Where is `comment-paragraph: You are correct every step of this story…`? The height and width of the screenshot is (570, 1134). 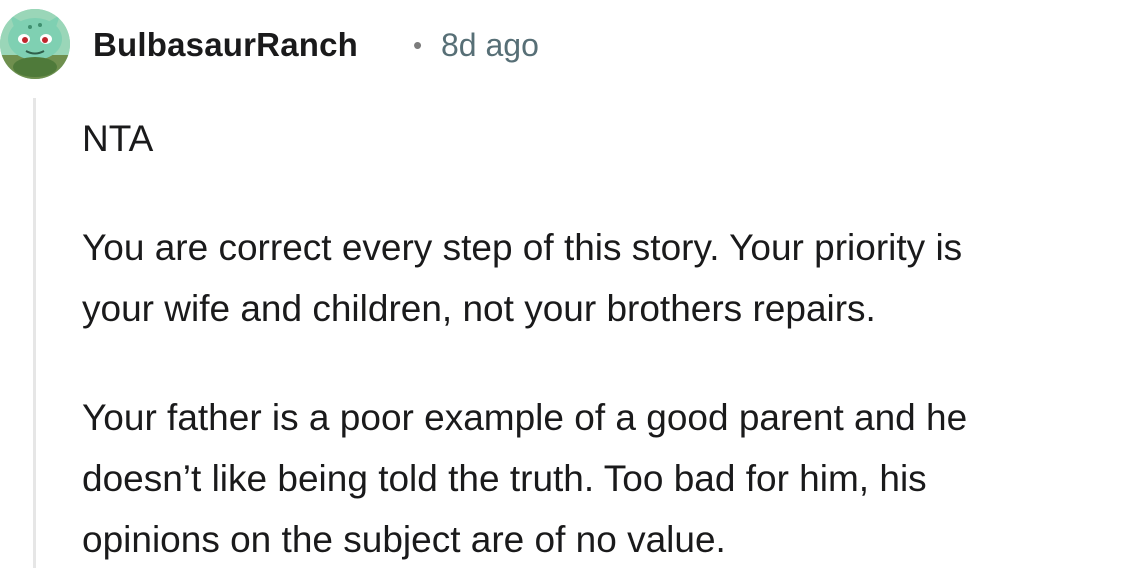
comment-paragraph: You are correct every step of this story… is located at coordinates (522, 278).